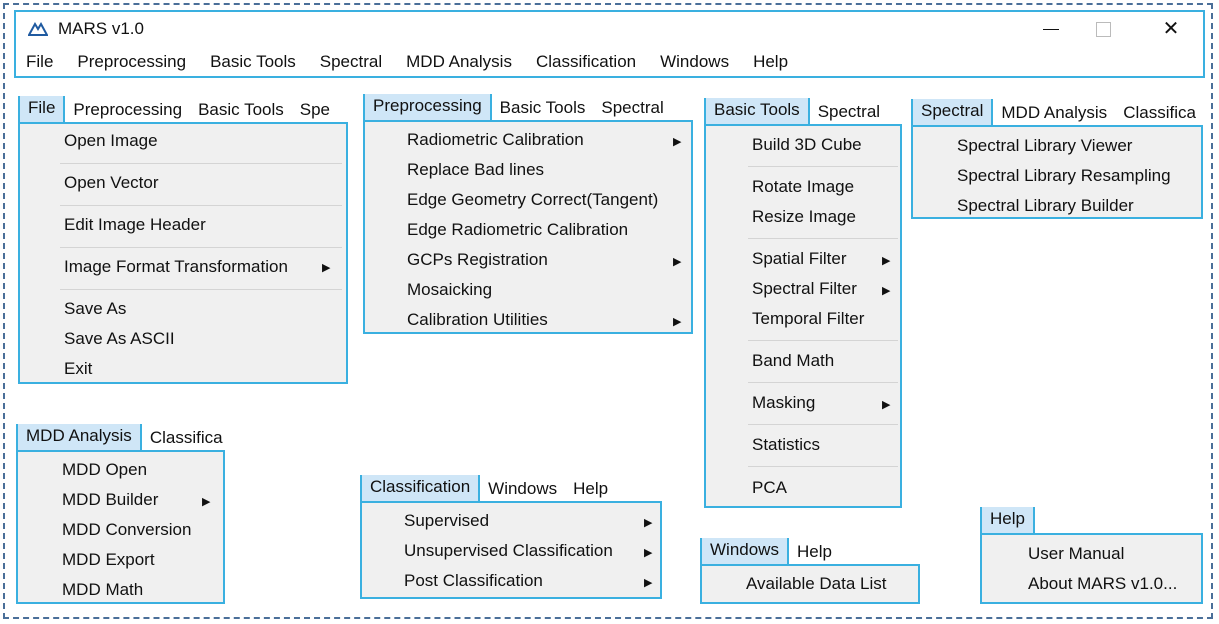  What do you see at coordinates (769, 488) in the screenshot?
I see `menu-item-pca: PCA` at bounding box center [769, 488].